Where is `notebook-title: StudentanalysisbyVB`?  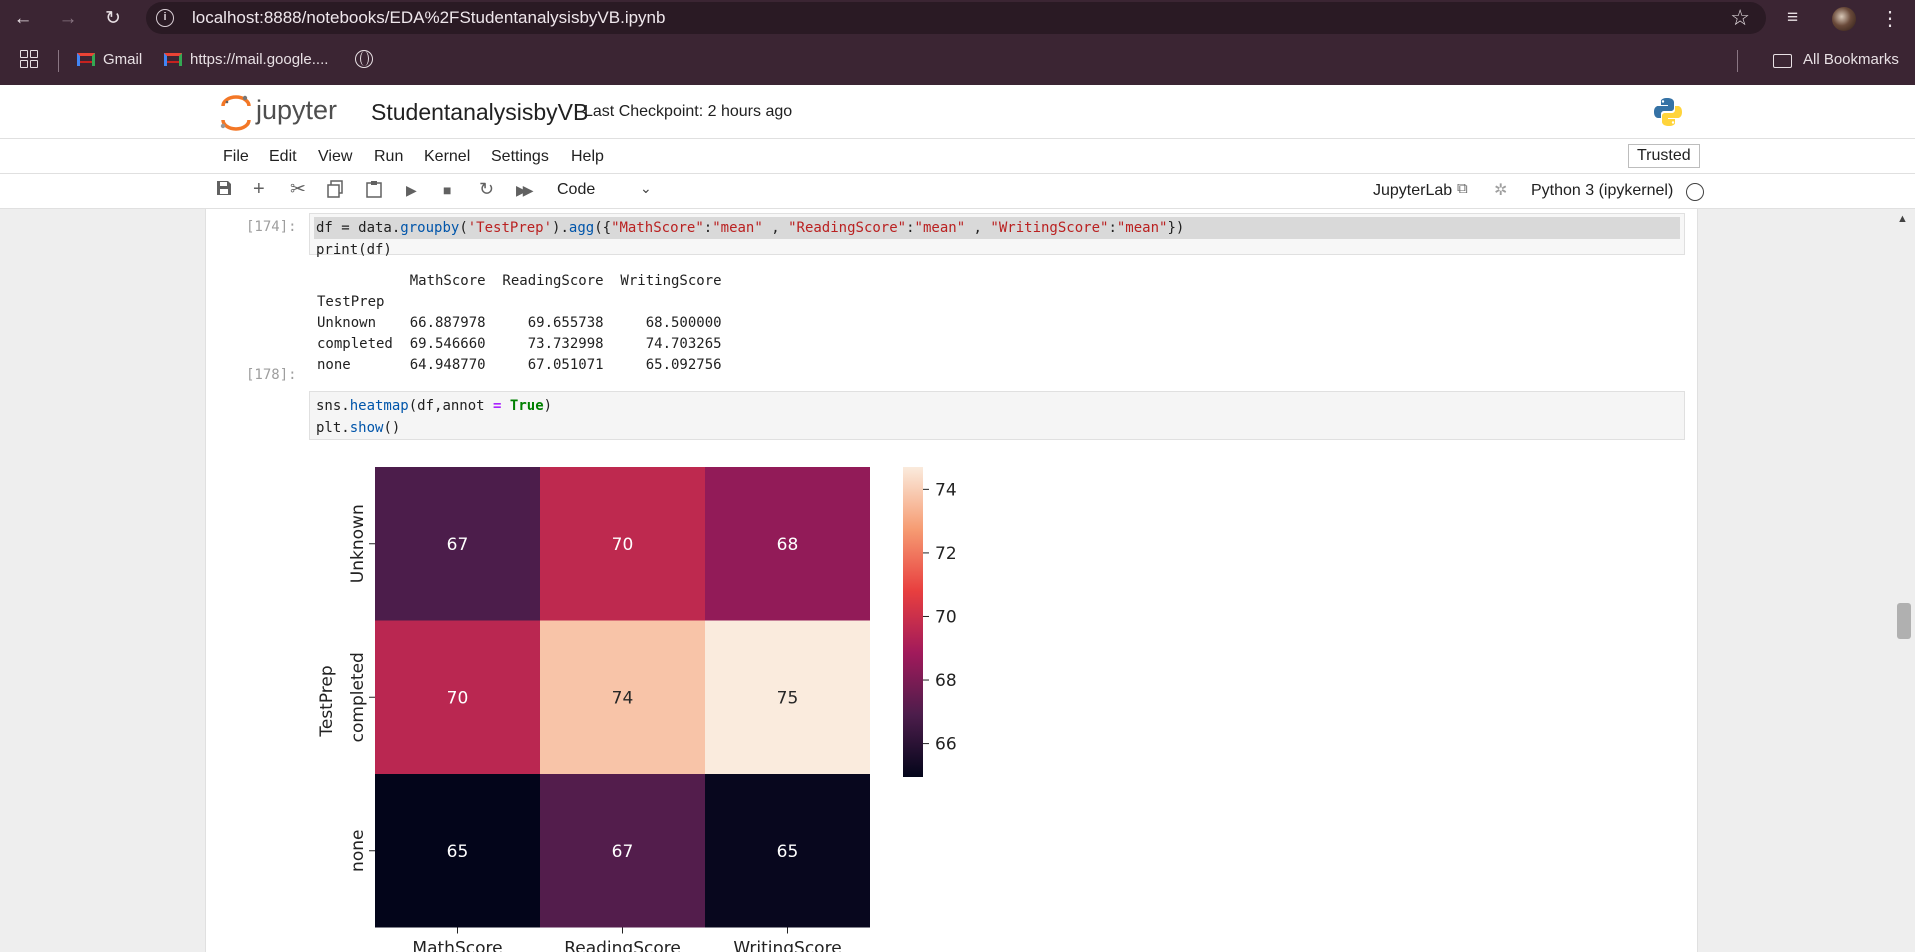
notebook-title: StudentanalysisbyVB is located at coordinates (479, 112).